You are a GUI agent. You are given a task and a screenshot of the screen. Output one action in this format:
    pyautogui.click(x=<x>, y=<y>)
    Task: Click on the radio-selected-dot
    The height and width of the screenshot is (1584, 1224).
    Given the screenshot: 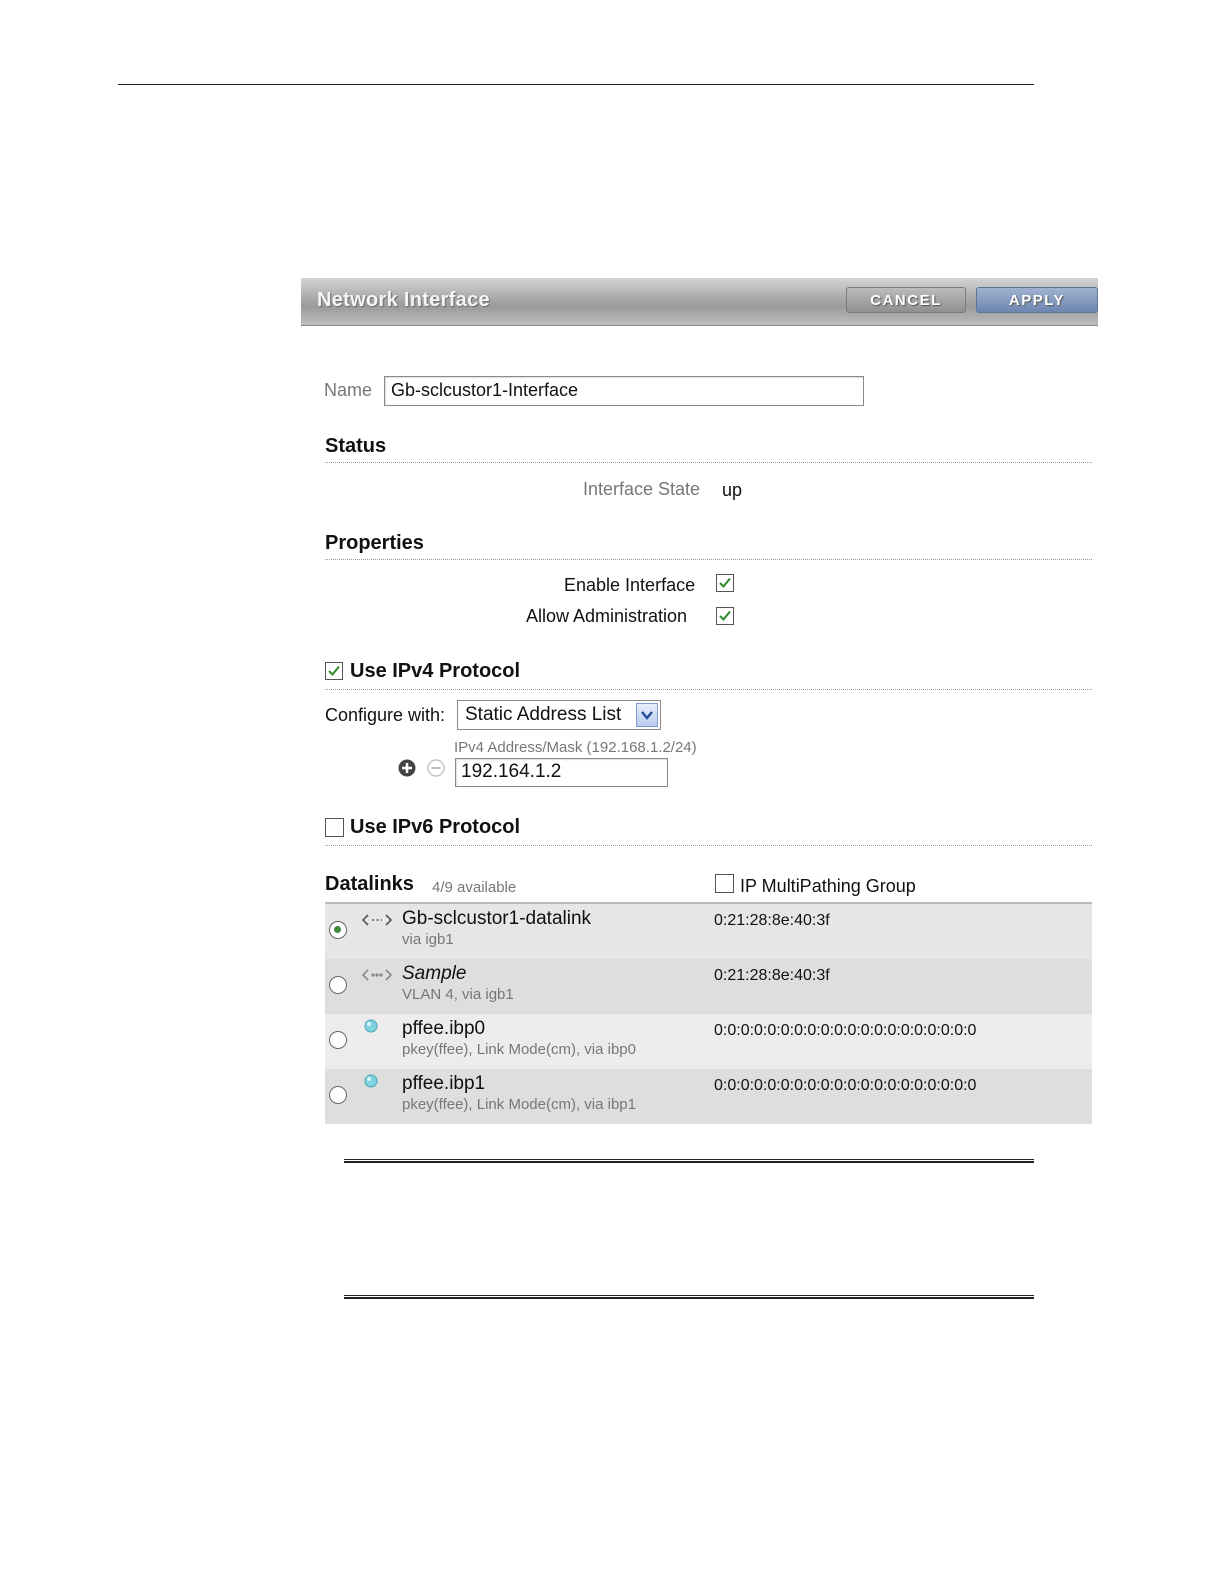 What is the action you would take?
    pyautogui.click(x=337, y=929)
    